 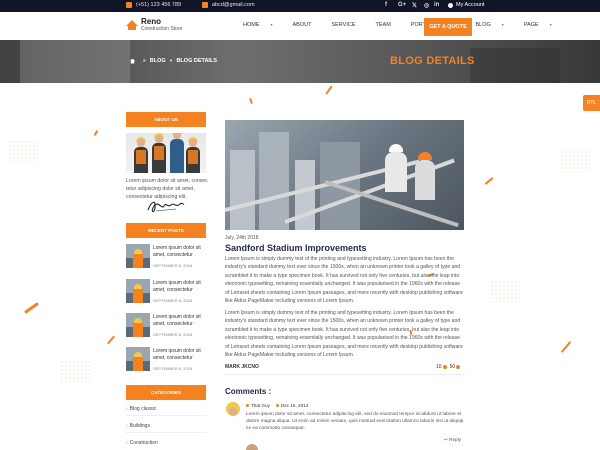 I want to click on comment-meta: That Guy Dec 16, 2014, so click(x=277, y=405).